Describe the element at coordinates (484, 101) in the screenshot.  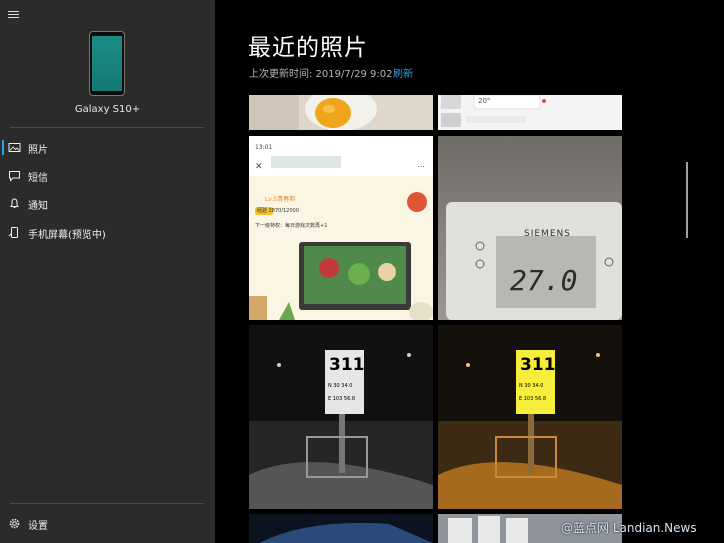
I see `temperature-text: 20°` at that location.